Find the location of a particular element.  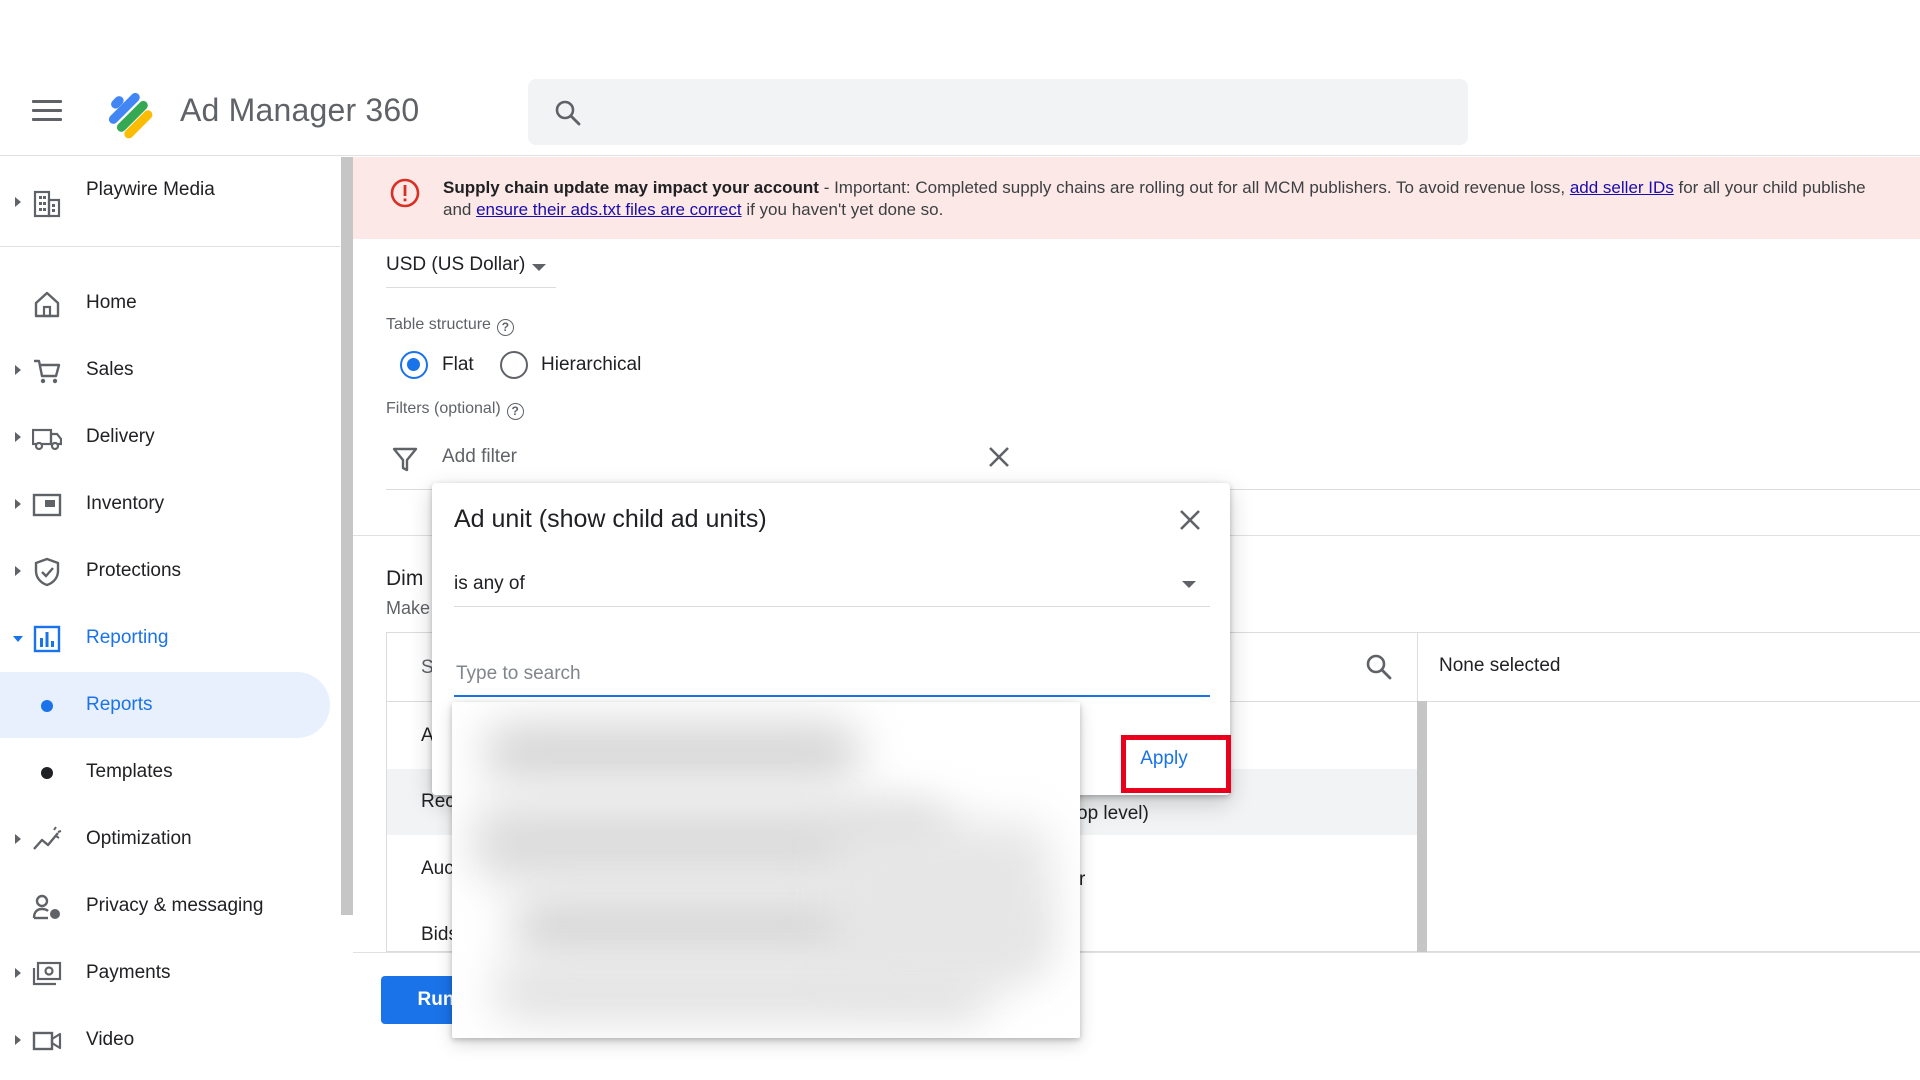

sidebar-scrollbar is located at coordinates (347, 536).